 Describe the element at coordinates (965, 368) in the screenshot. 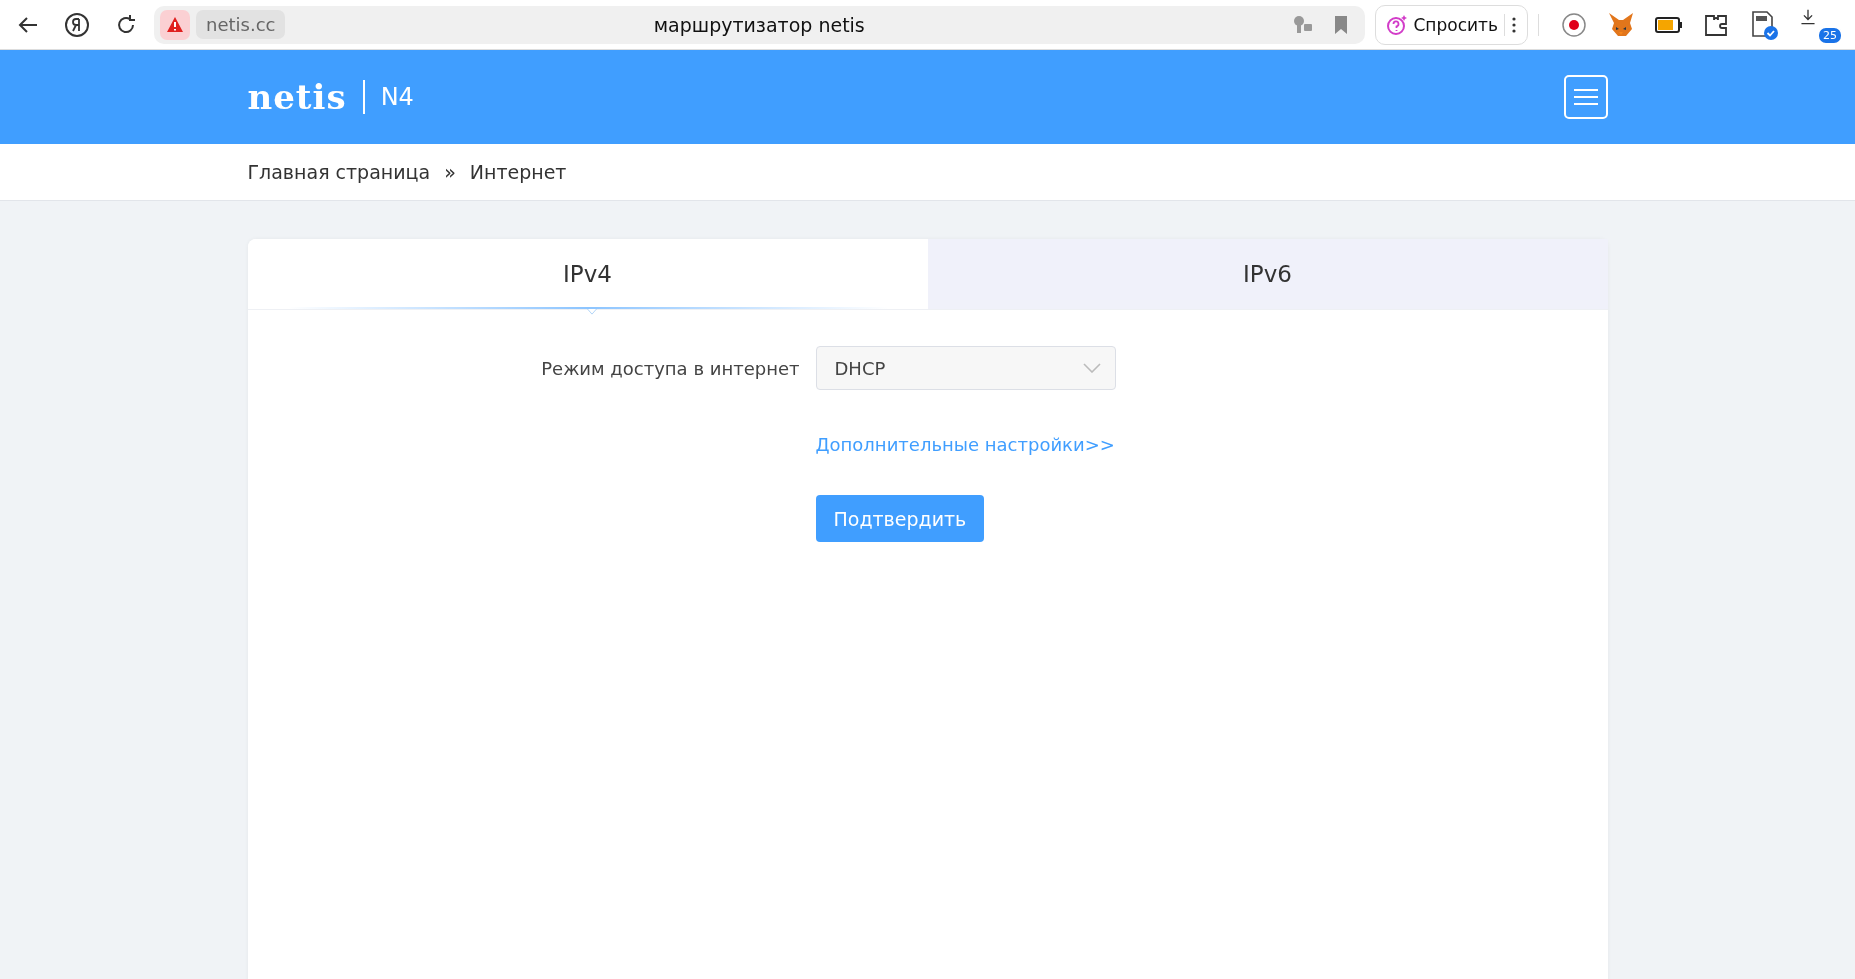

I see `access-mode-dropdown: DHCP` at that location.